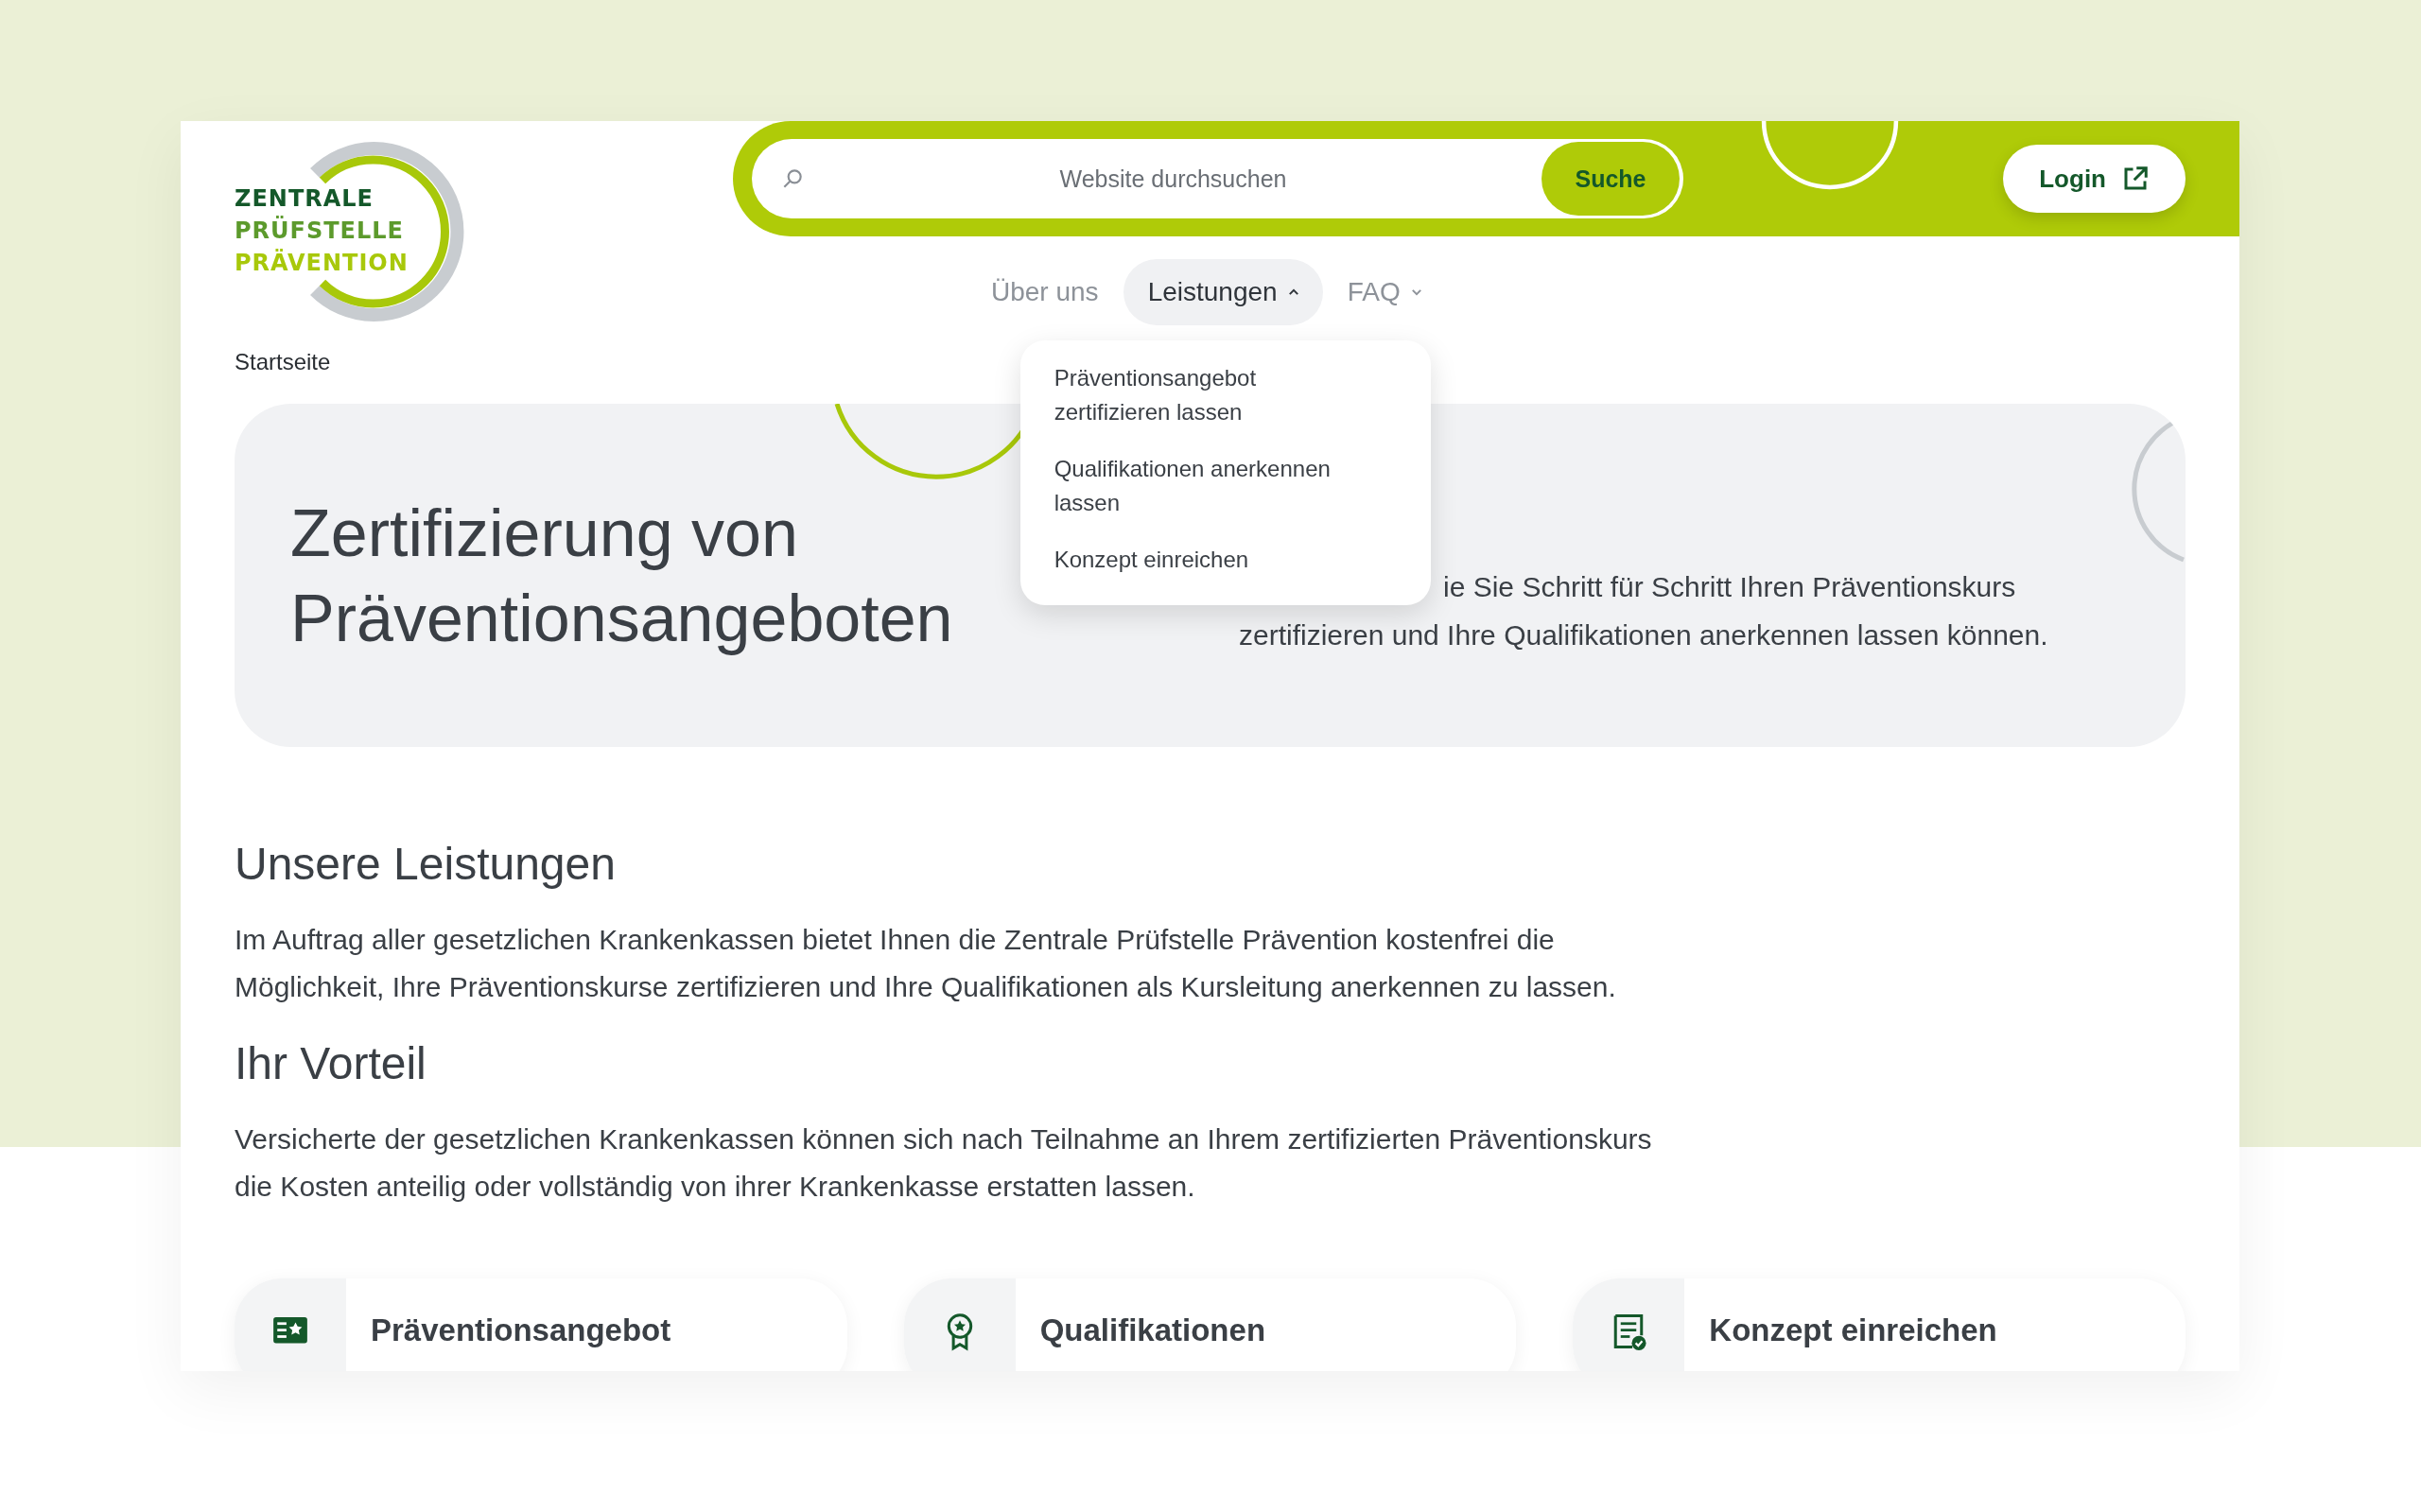 Image resolution: width=2421 pixels, height=1512 pixels. Describe the element at coordinates (1210, 486) in the screenshot. I see `menu-item: Qualifikationen anerkennen lassen` at that location.